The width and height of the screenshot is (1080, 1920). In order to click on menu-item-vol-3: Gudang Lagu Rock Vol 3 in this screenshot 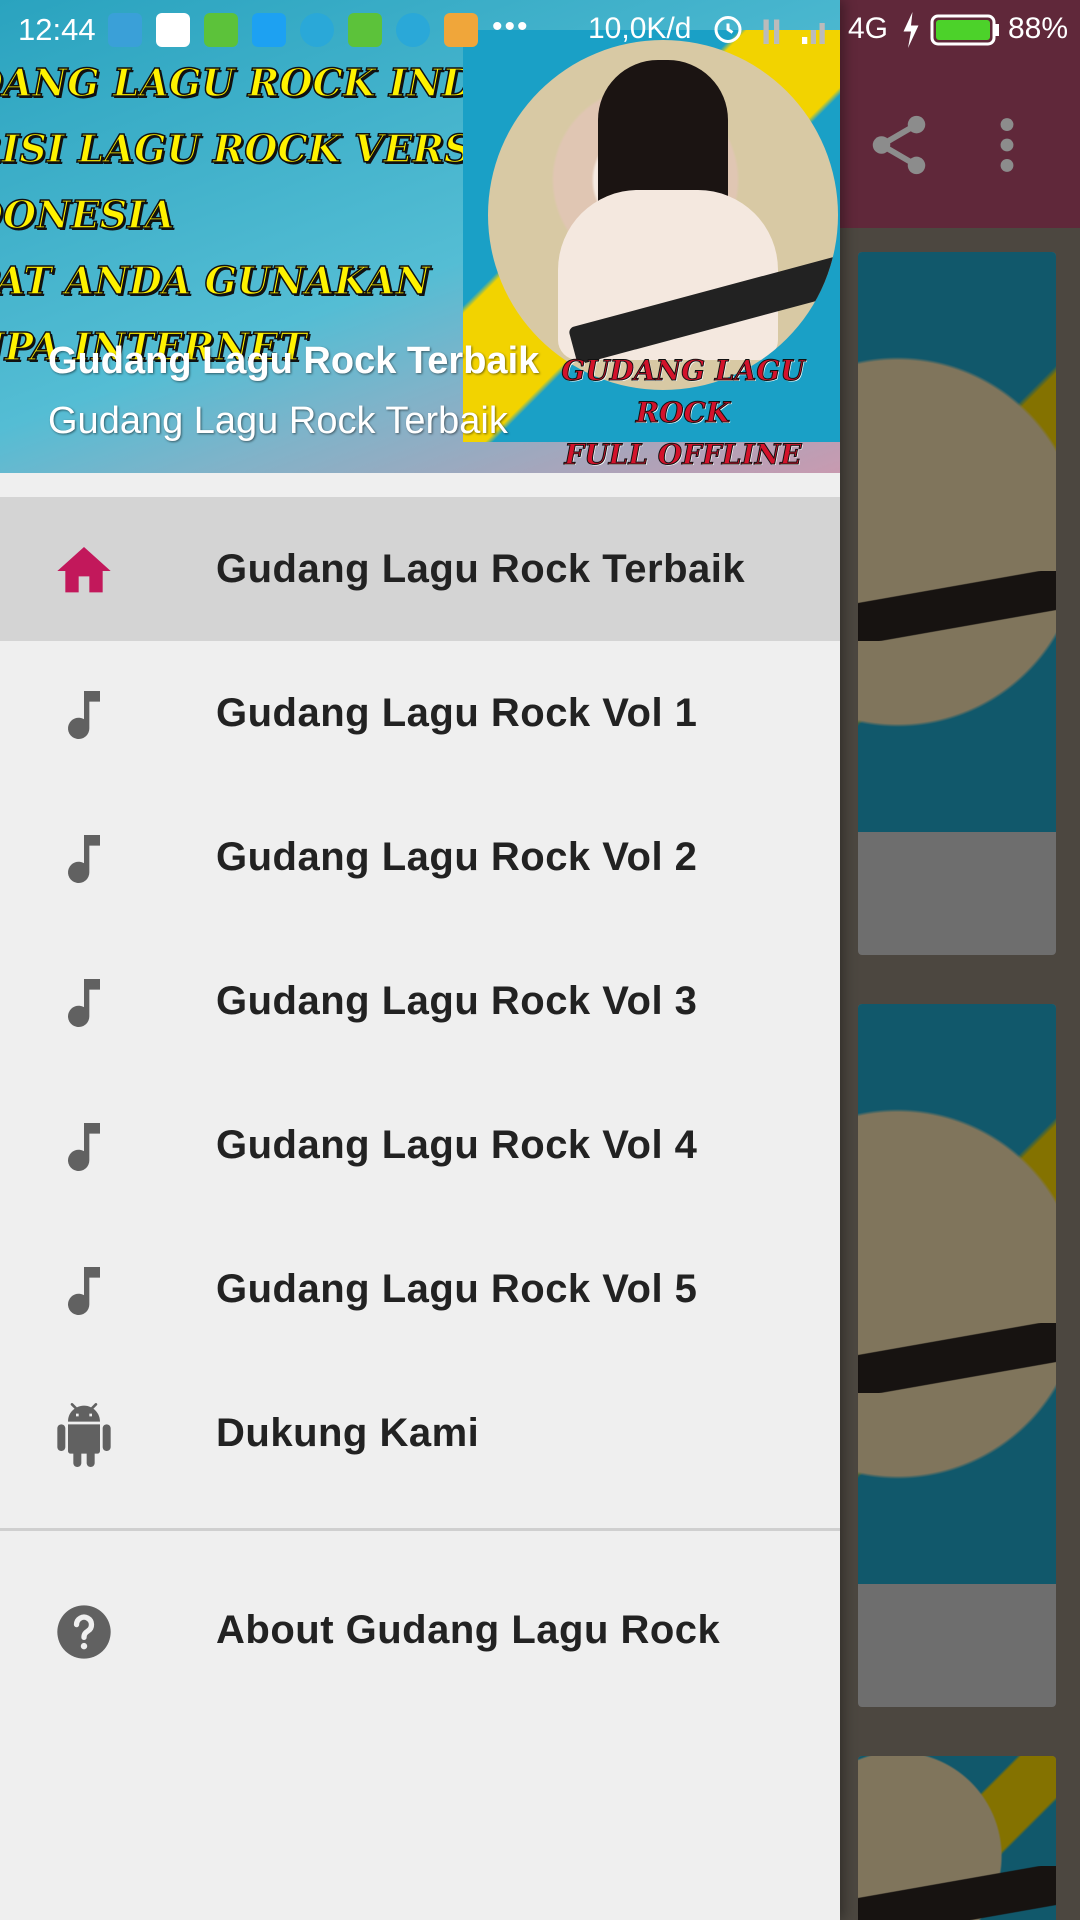, I will do `click(420, 1001)`.